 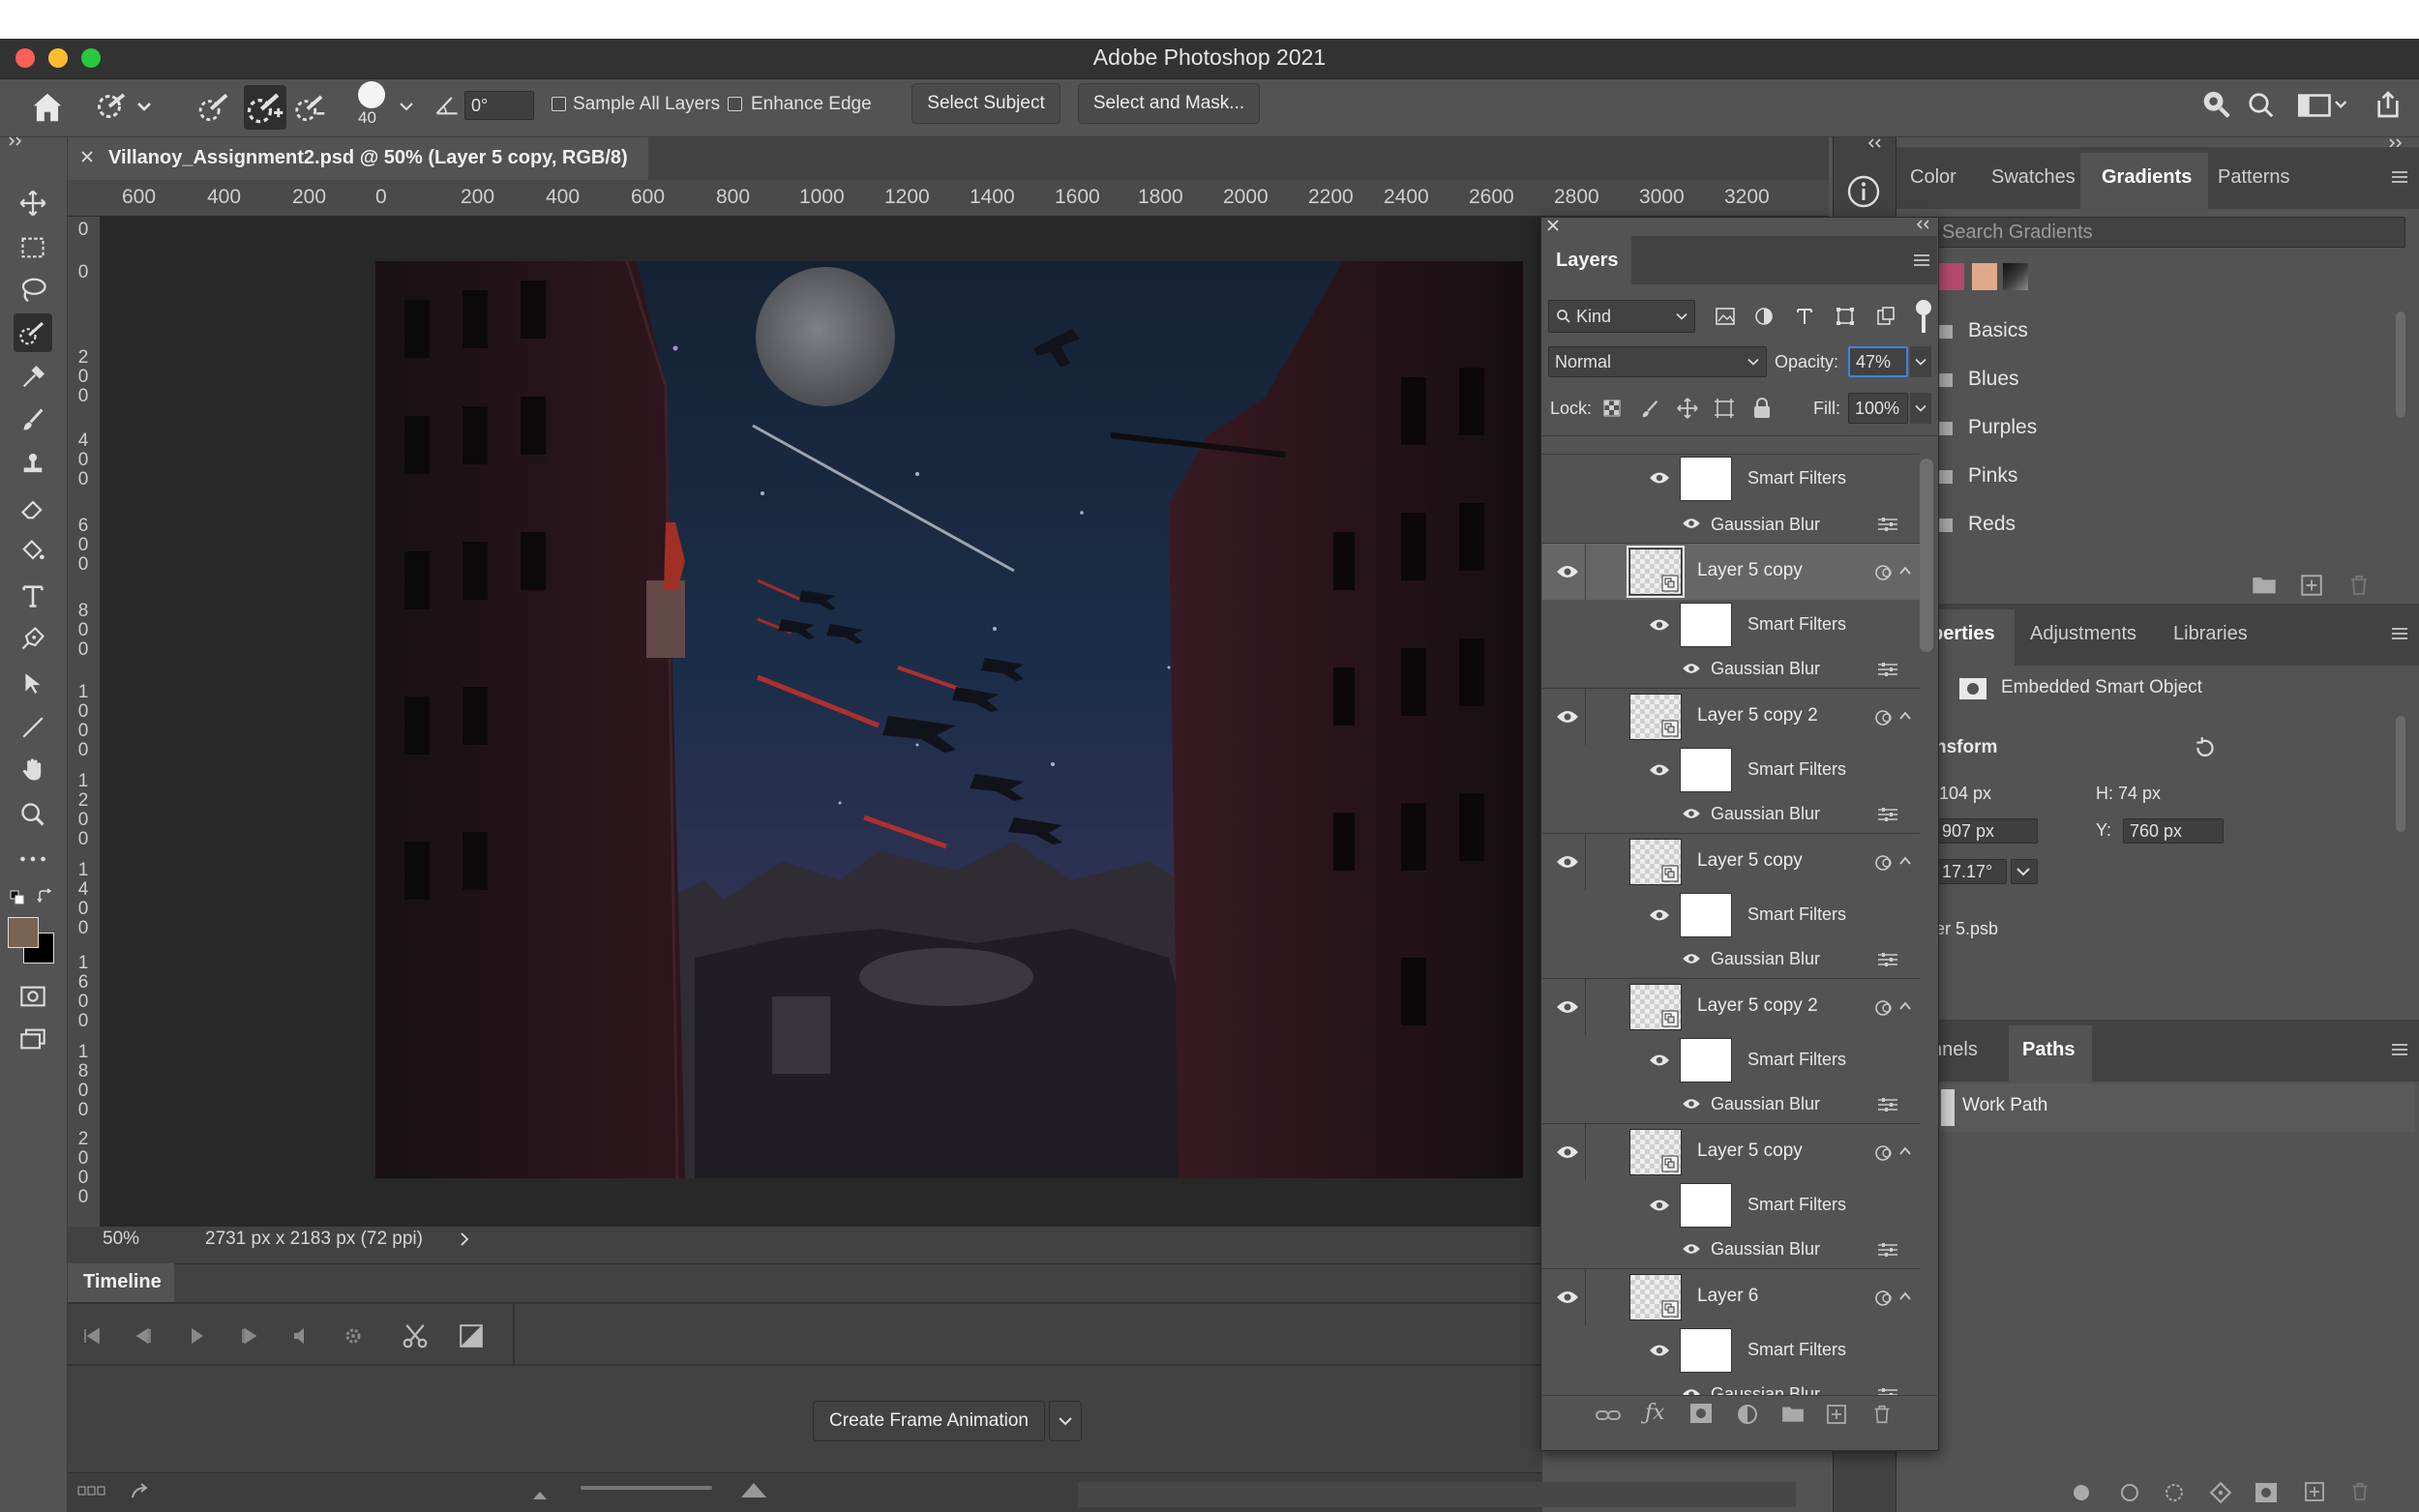 I want to click on screen-mode-icon, so click(x=33, y=1039).